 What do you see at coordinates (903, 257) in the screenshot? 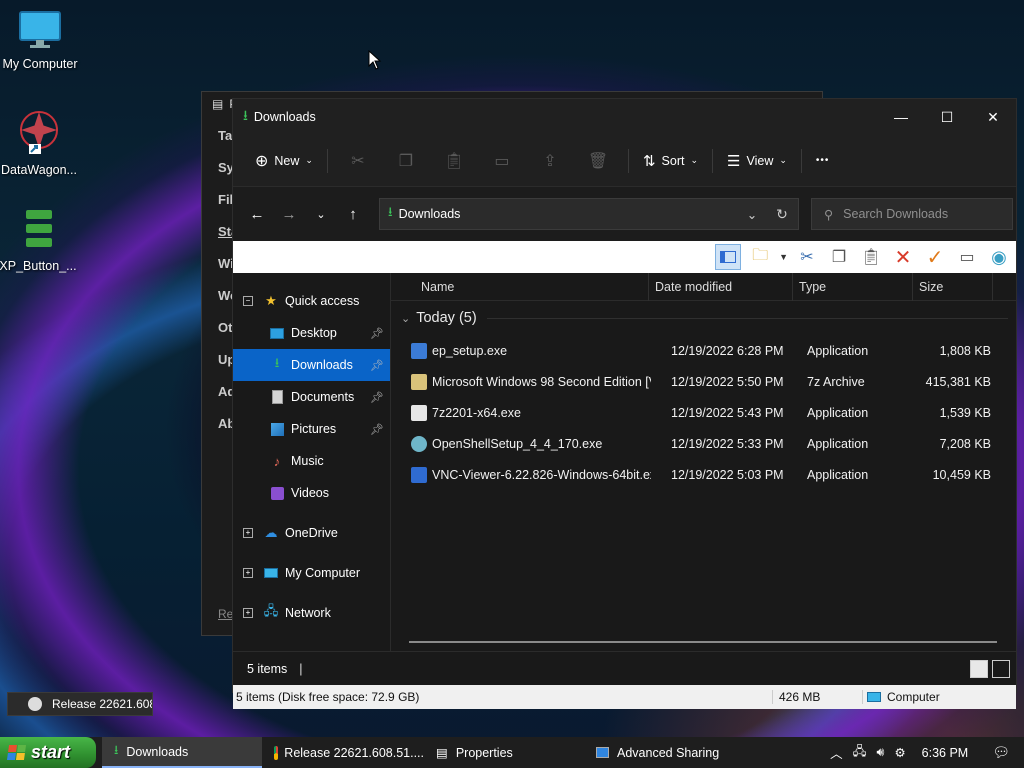
I see `delete-x-icon: ✕` at bounding box center [903, 257].